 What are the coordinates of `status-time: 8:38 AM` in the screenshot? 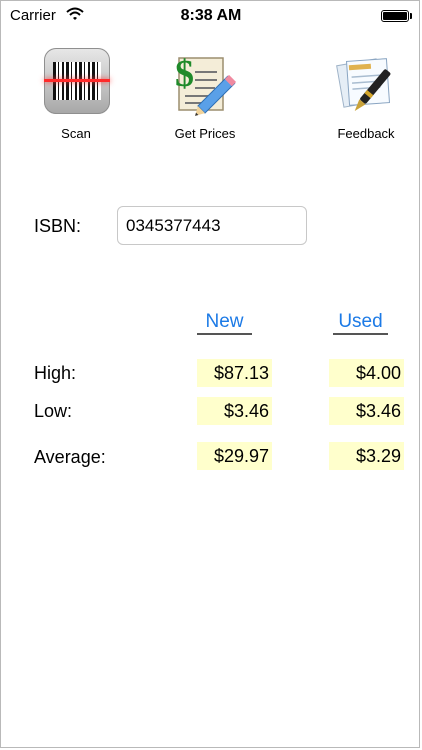 It's located at (211, 15).